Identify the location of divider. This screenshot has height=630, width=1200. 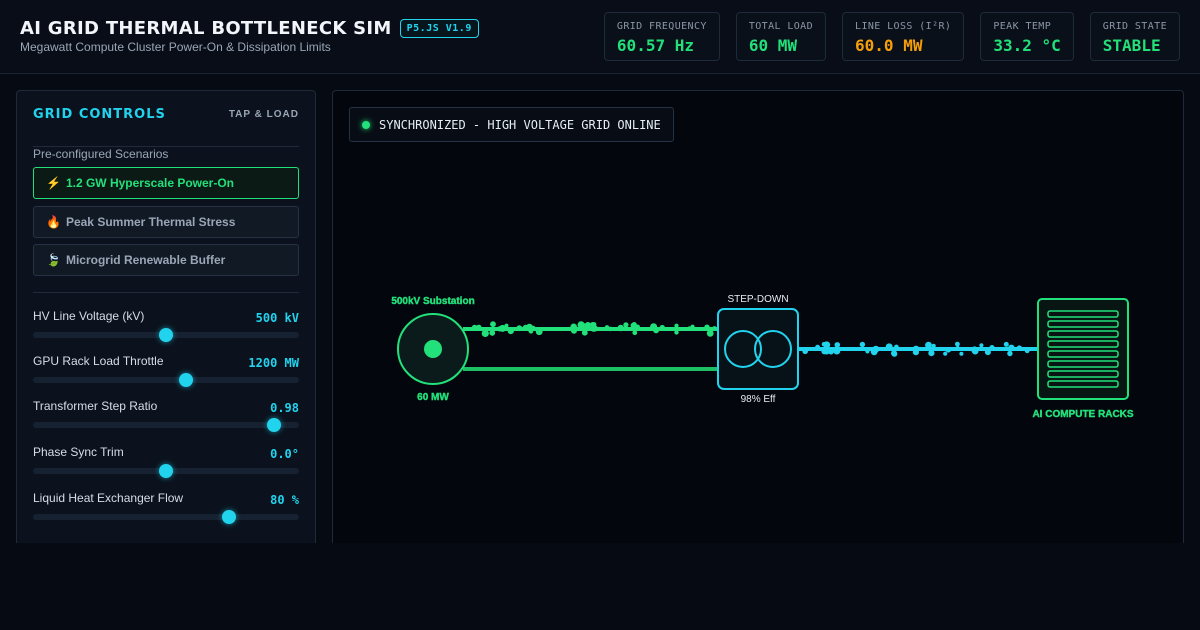
(166, 292).